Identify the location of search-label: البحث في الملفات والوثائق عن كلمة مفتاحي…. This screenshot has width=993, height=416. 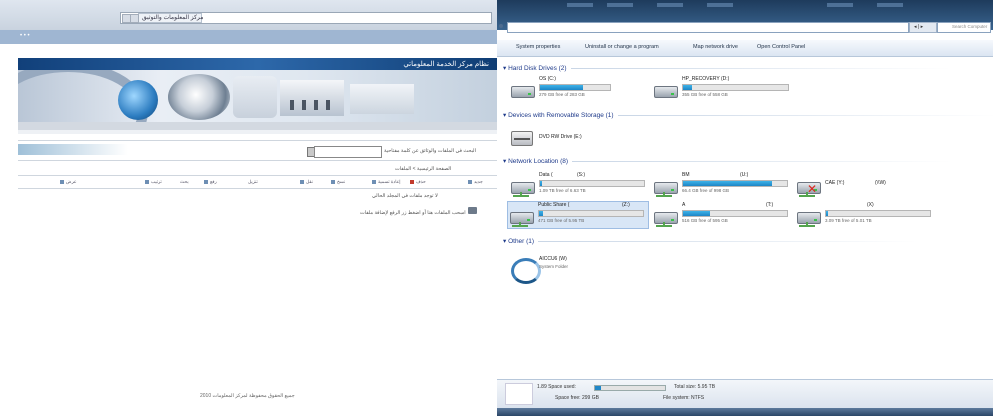
(430, 151).